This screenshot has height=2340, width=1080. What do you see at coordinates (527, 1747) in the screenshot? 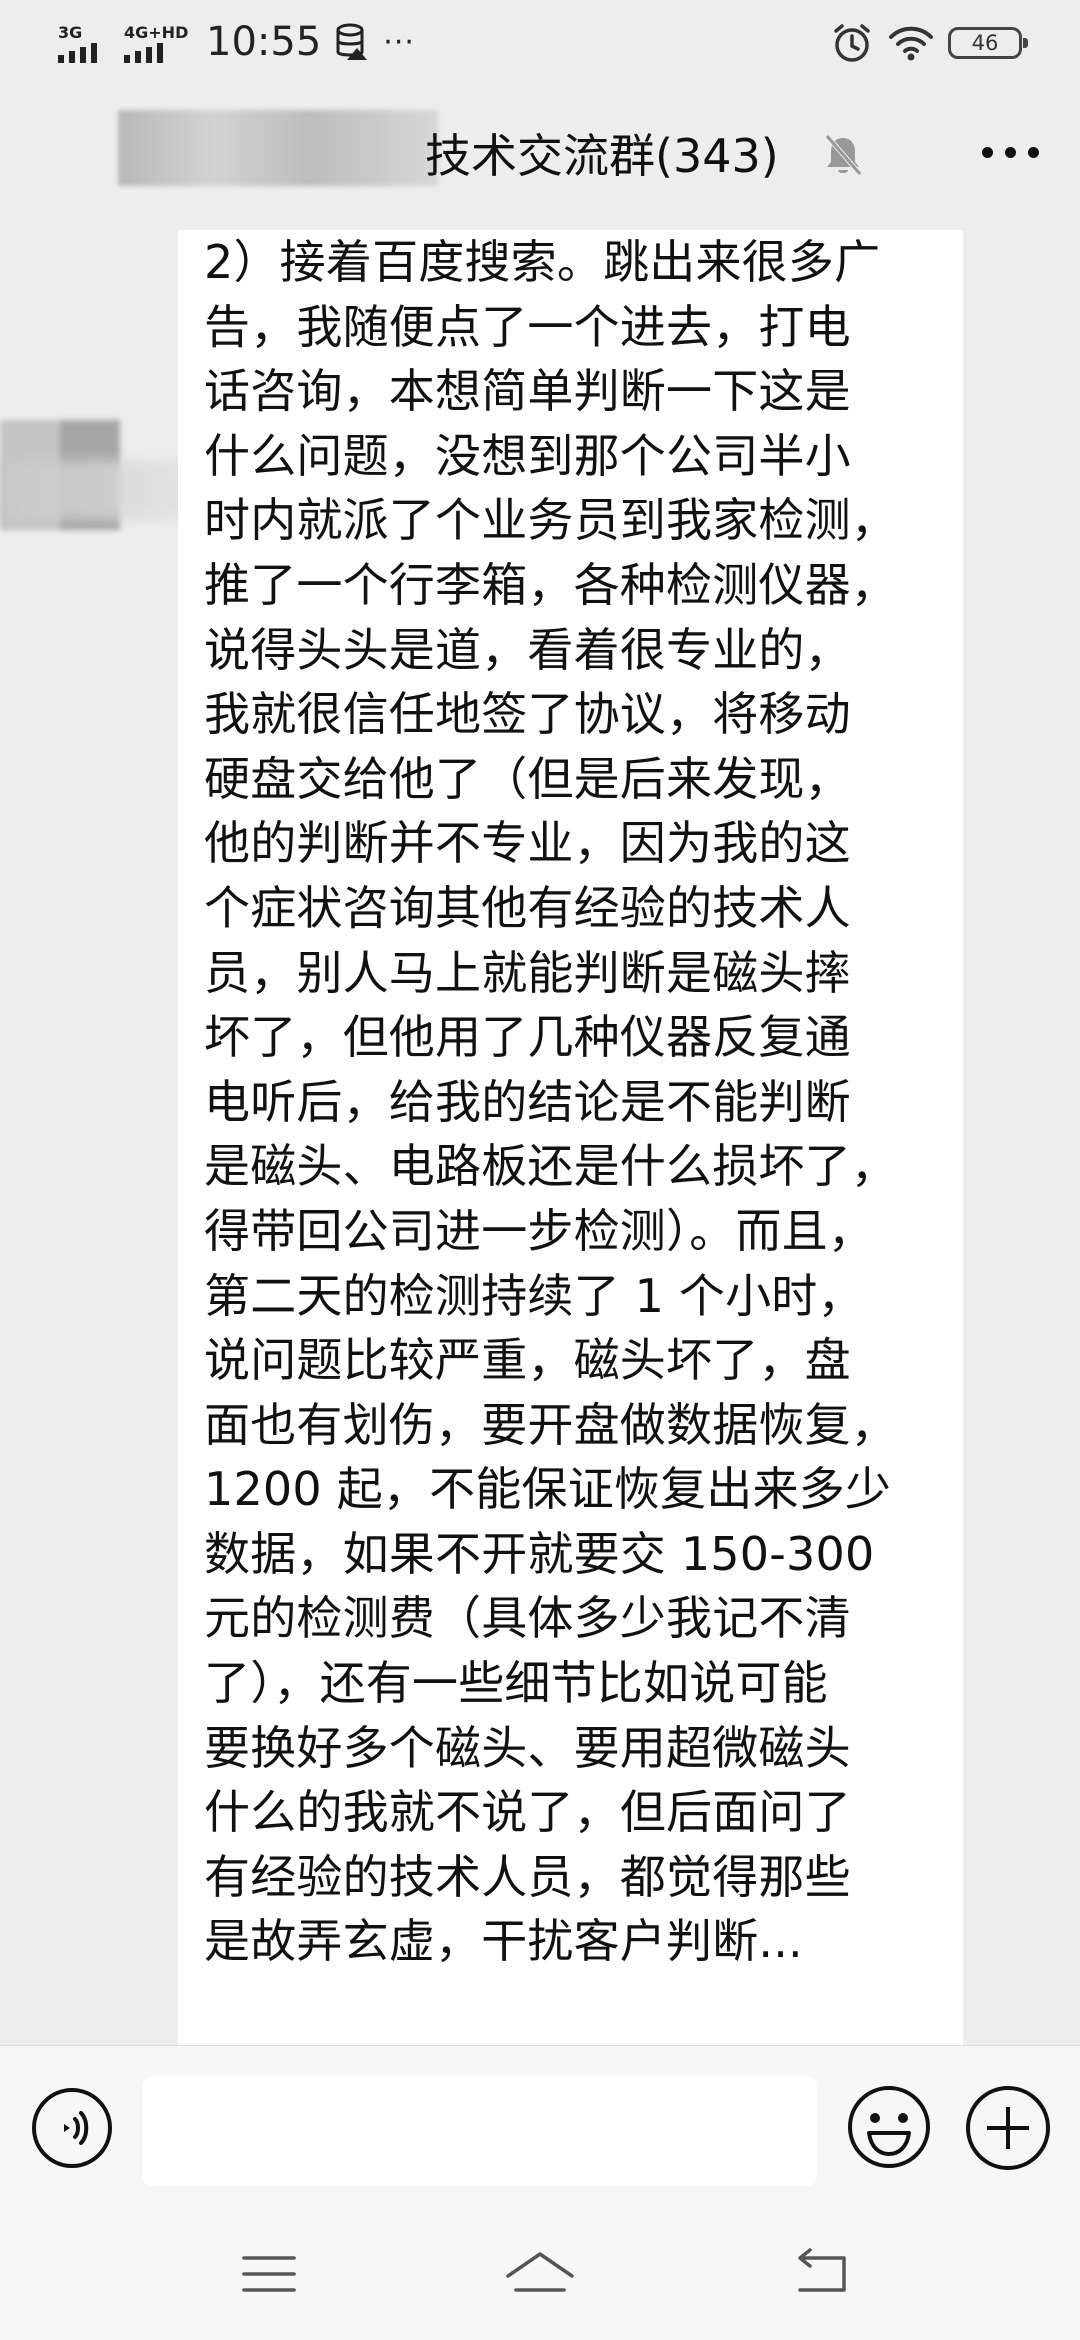
I see `message-line: 要换好多个磁头、要用超微磁头` at bounding box center [527, 1747].